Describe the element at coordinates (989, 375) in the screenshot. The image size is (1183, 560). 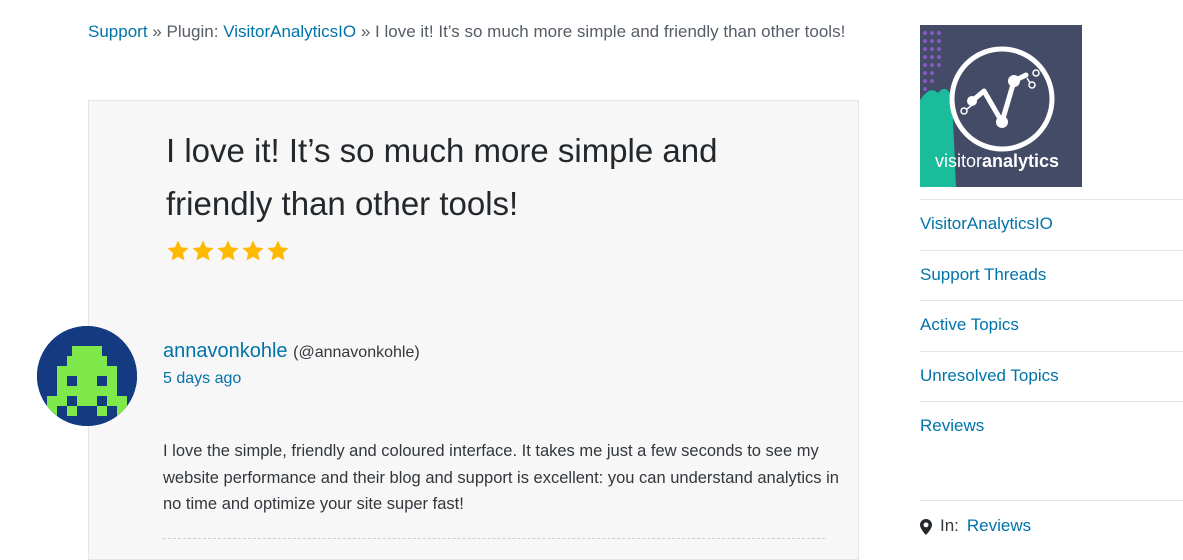
I see `sidebar-item-label: Unresolved Topics` at that location.